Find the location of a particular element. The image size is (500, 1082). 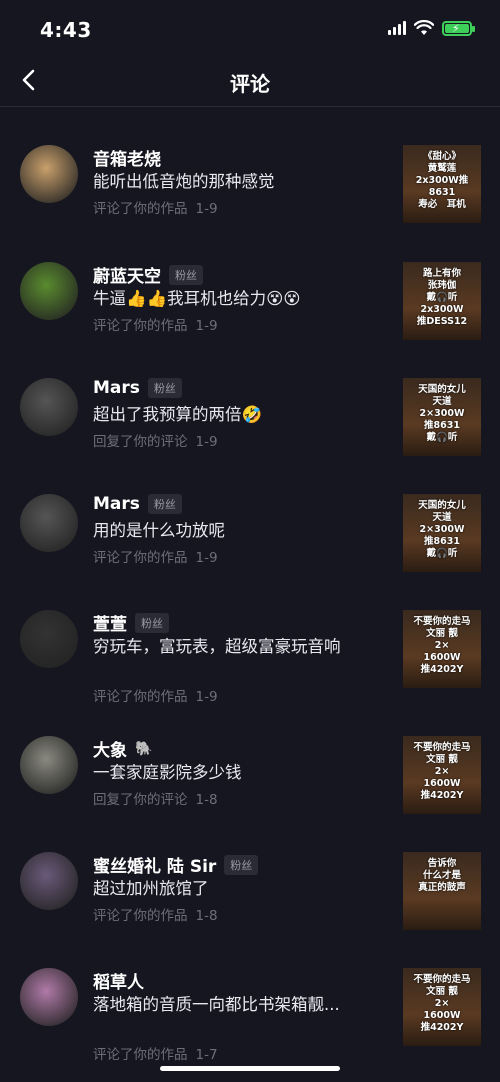

comment-text: 能听出低音炮的那种感觉 is located at coordinates (225, 182).